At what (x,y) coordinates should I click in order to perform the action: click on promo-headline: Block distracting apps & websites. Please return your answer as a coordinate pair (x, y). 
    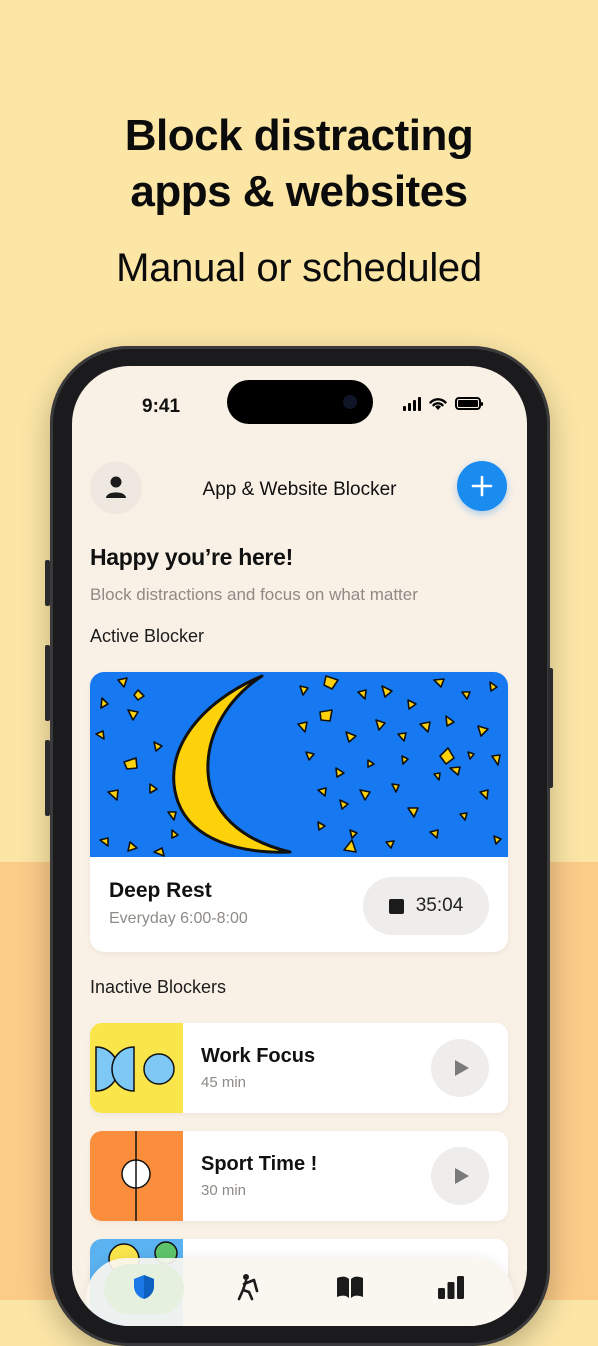
    Looking at the image, I should click on (299, 164).